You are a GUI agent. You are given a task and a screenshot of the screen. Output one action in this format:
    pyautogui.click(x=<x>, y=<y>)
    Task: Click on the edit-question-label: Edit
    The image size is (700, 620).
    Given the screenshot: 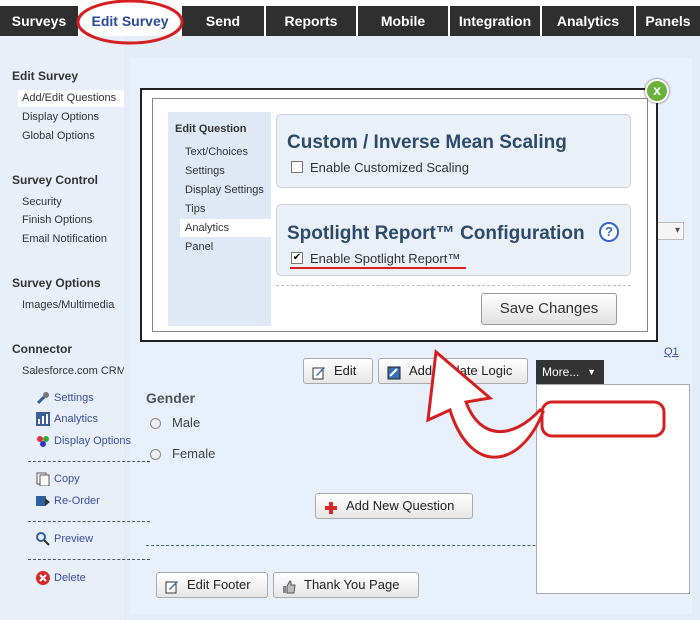 What is the action you would take?
    pyautogui.click(x=345, y=370)
    